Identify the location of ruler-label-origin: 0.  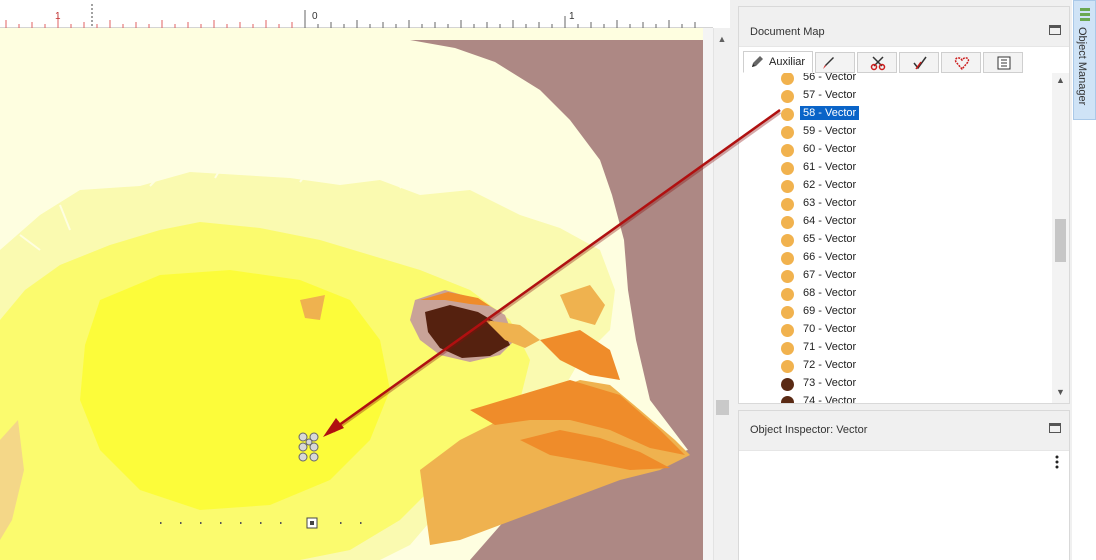
(315, 16).